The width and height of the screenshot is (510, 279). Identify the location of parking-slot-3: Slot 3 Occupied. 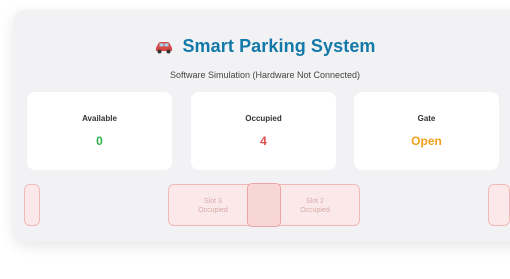
(213, 205).